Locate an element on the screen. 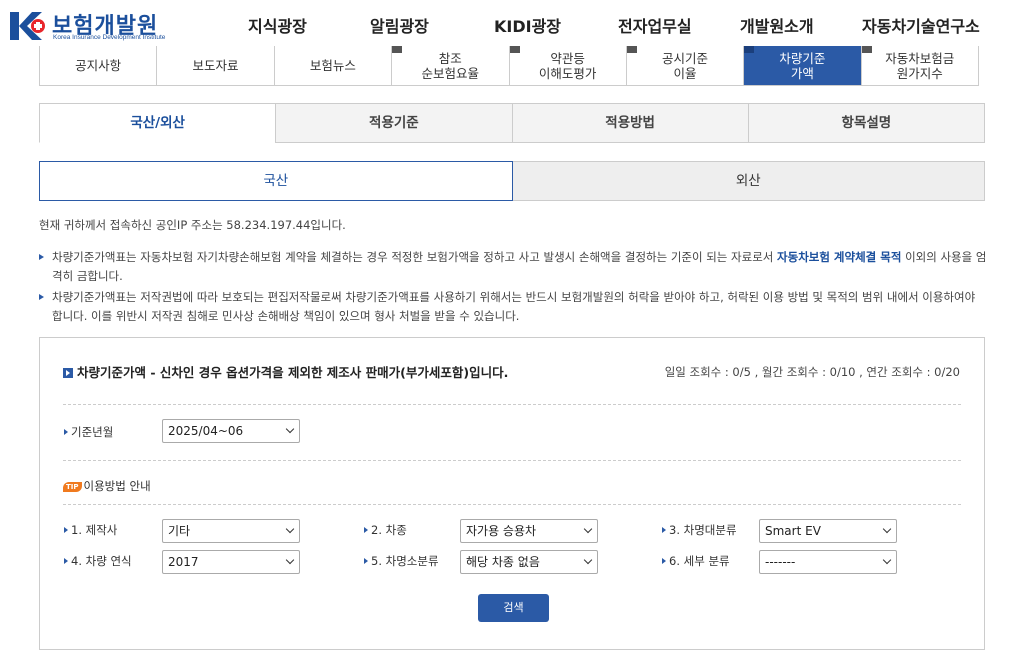  base-month-label: 기준년월 is located at coordinates (88, 432).